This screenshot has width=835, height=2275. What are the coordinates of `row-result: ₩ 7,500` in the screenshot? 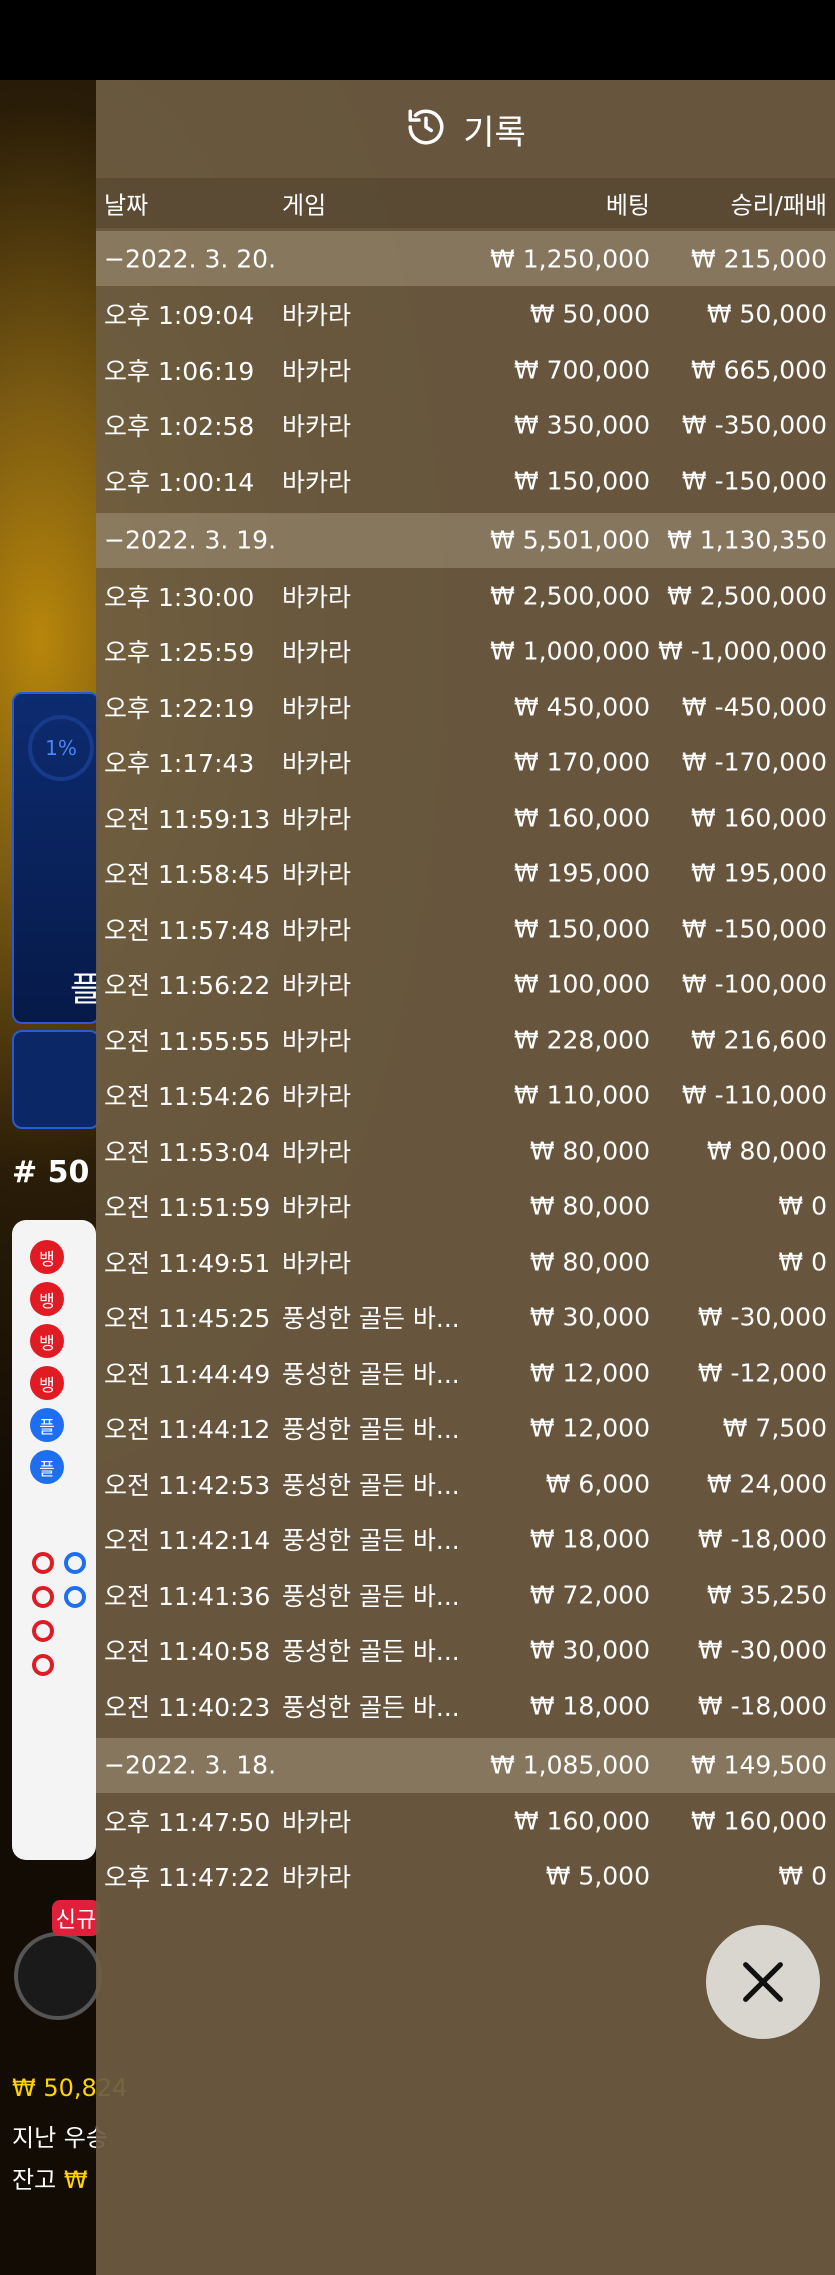 It's located at (774, 1428).